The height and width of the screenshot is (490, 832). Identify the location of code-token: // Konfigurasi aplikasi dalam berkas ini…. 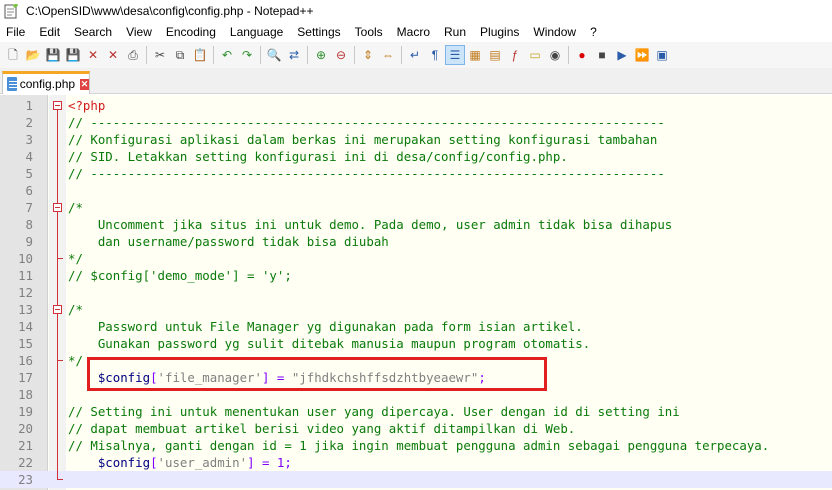
(363, 139).